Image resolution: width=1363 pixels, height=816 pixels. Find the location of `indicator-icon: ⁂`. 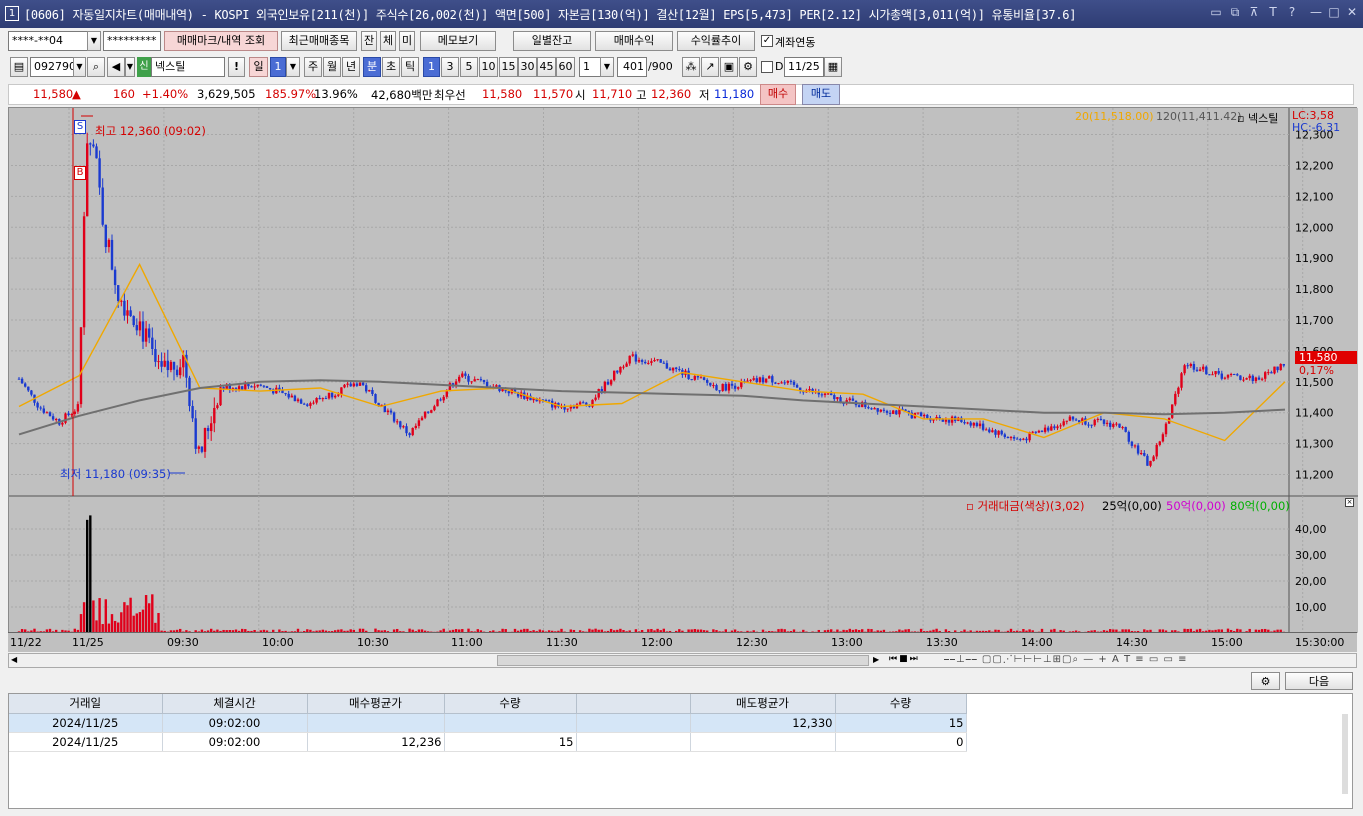

indicator-icon: ⁂ is located at coordinates (691, 67).